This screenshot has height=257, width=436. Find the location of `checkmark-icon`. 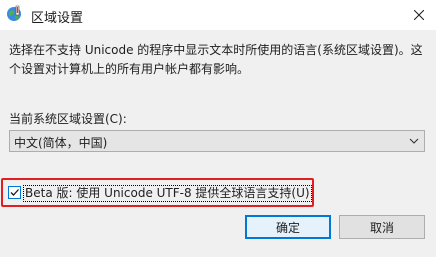

checkmark-icon is located at coordinates (14, 192).